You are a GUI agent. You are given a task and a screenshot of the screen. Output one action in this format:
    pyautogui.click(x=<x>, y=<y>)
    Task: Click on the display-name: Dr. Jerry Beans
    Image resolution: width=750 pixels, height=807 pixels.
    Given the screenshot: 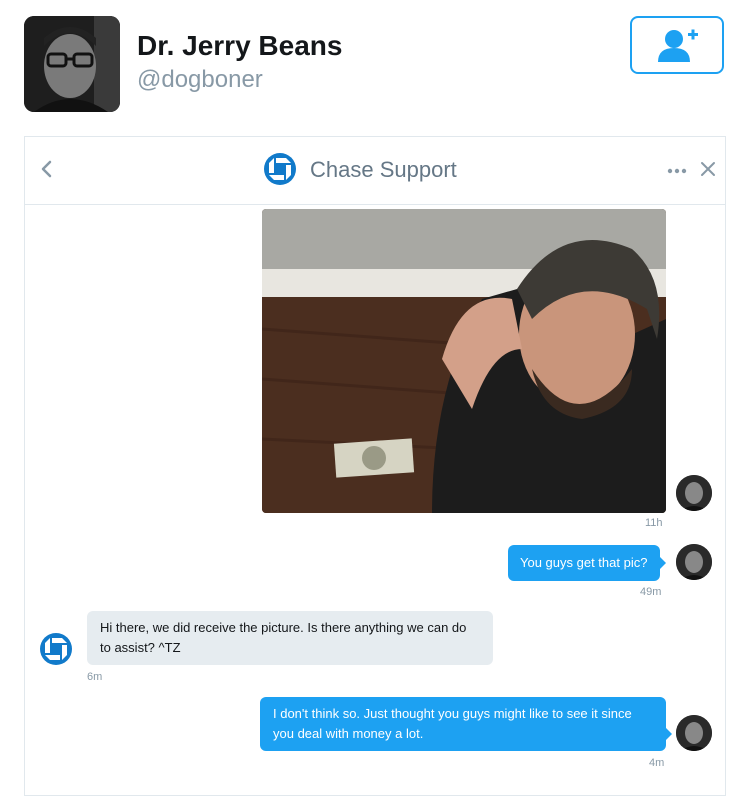 What is the action you would take?
    pyautogui.click(x=239, y=46)
    